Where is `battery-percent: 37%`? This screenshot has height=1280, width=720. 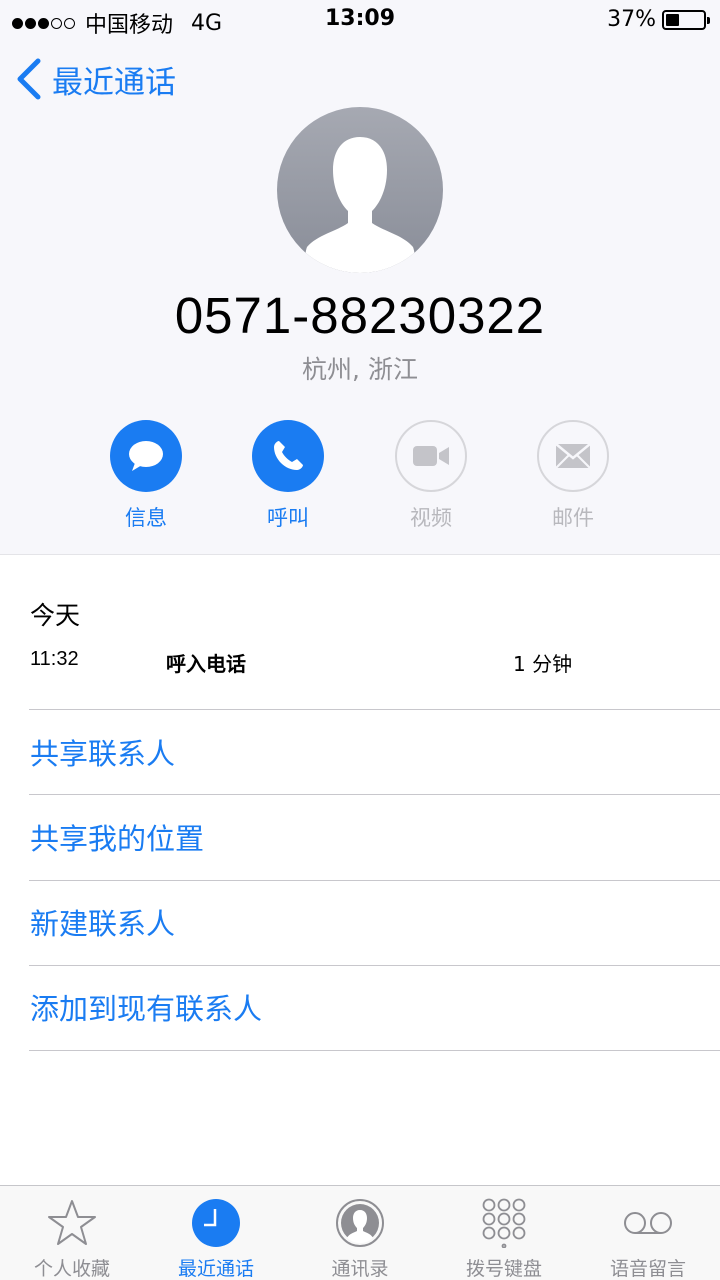
battery-percent: 37% is located at coordinates (631, 19).